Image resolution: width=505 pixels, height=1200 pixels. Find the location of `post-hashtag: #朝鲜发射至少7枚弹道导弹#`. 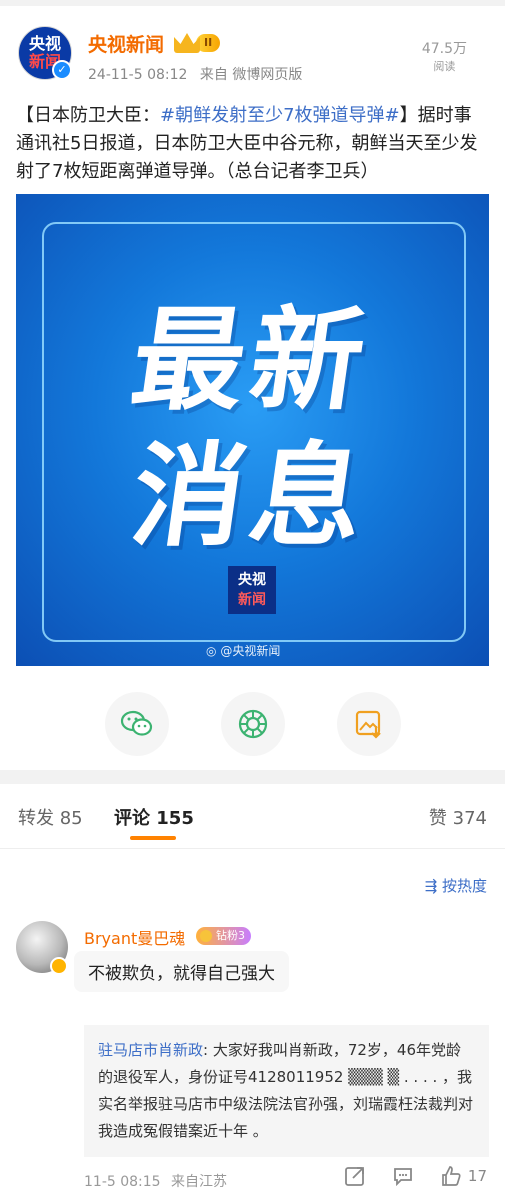

post-hashtag: #朝鲜发射至少7枚弹道导弹# is located at coordinates (280, 115).